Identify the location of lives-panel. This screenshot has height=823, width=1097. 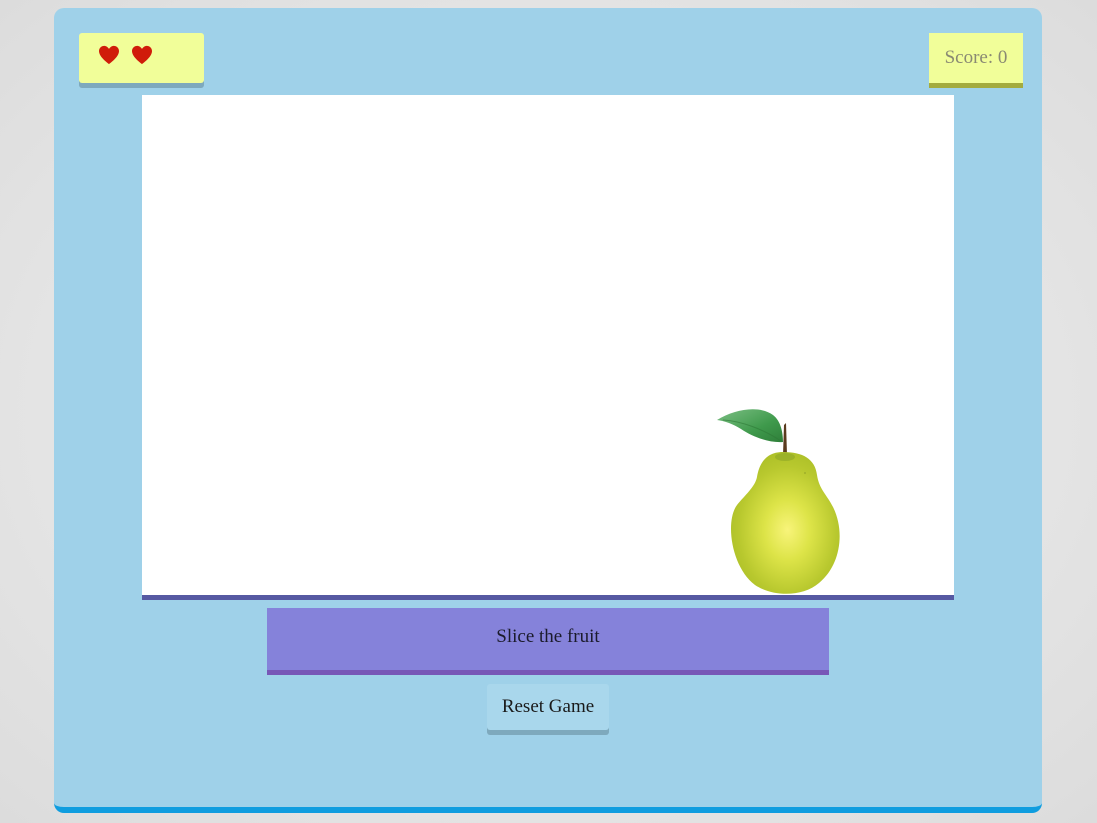
(141, 58).